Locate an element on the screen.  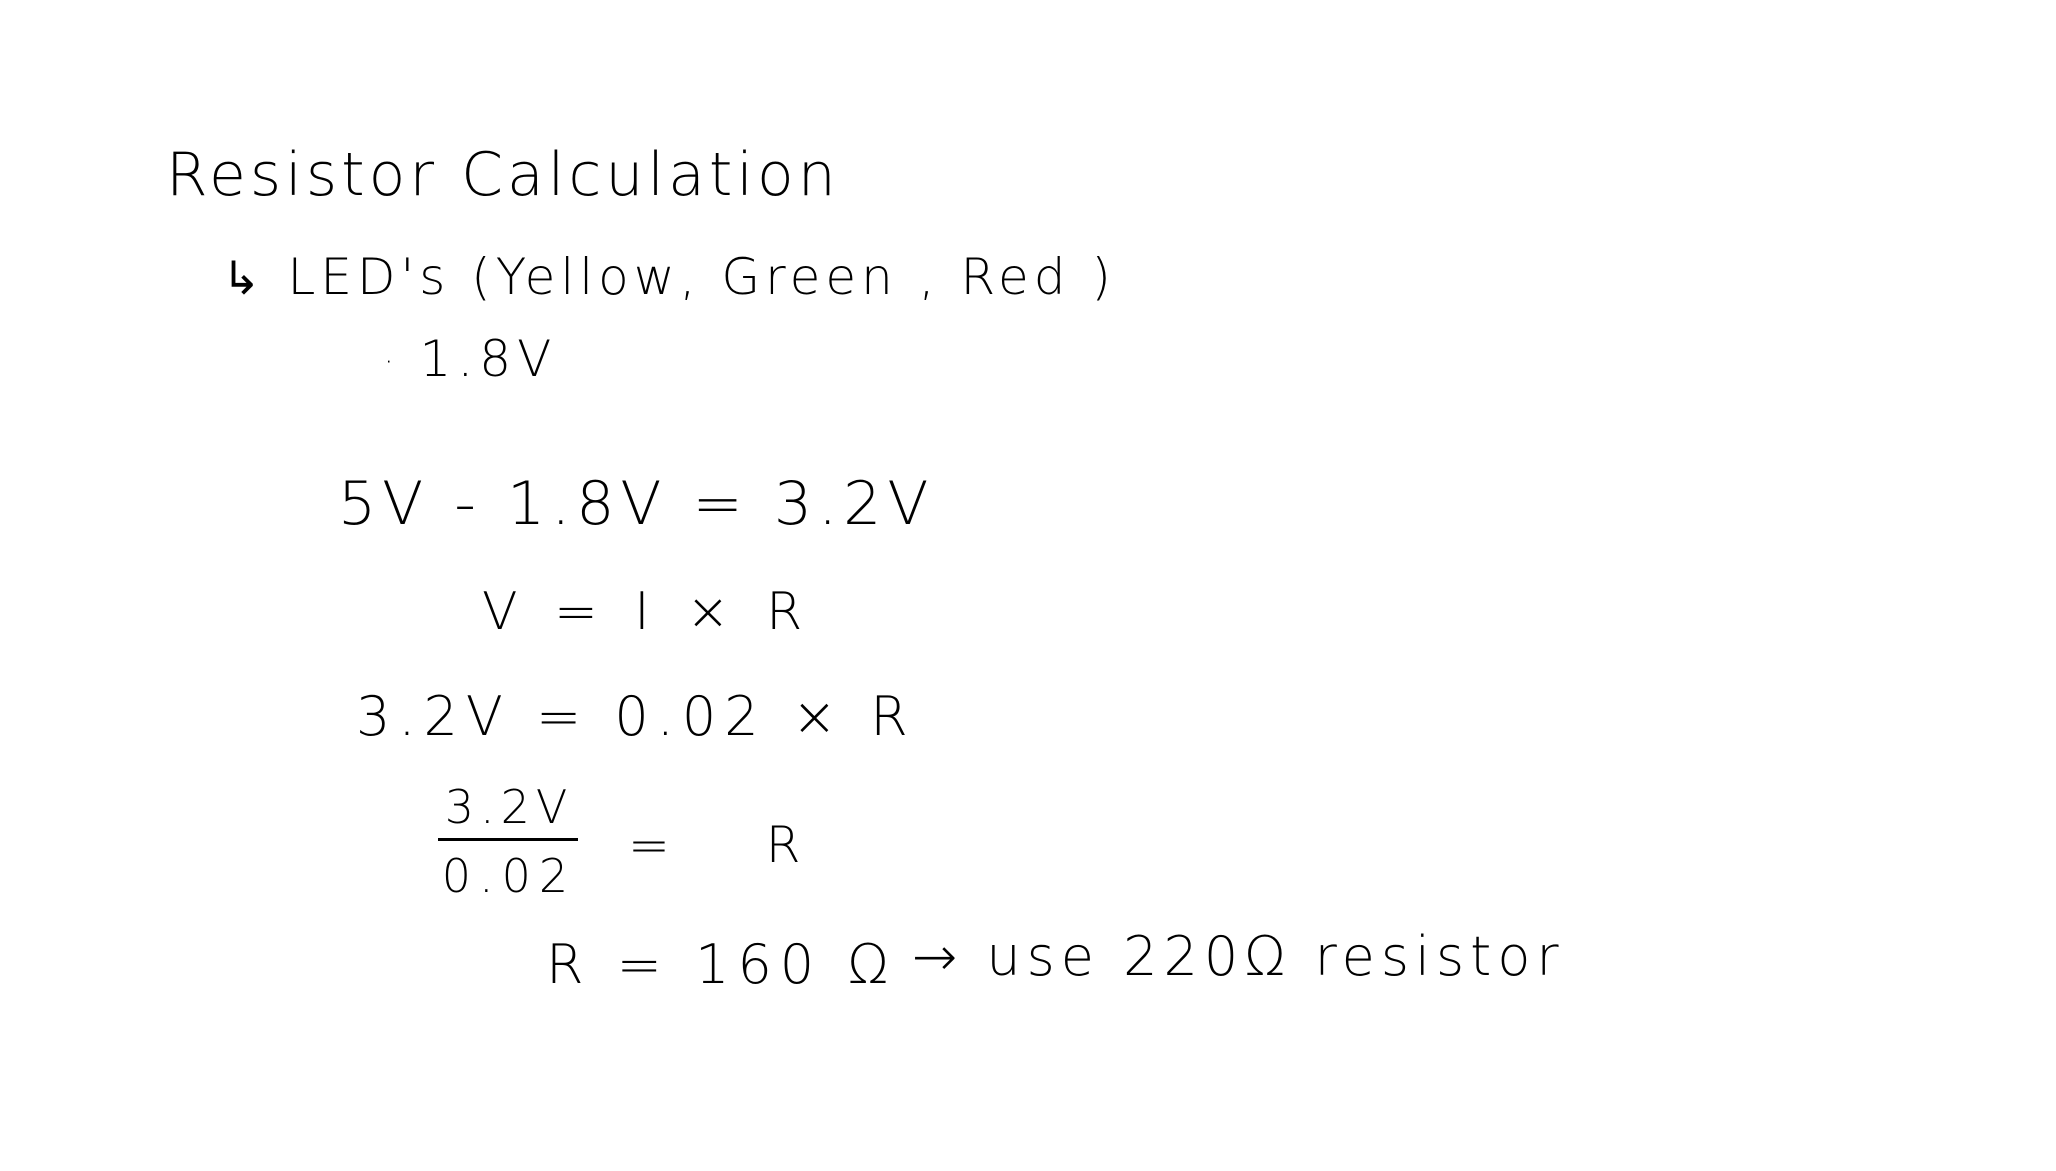
led-voltage-bullet: · 1.8V is located at coordinates (470, 359).